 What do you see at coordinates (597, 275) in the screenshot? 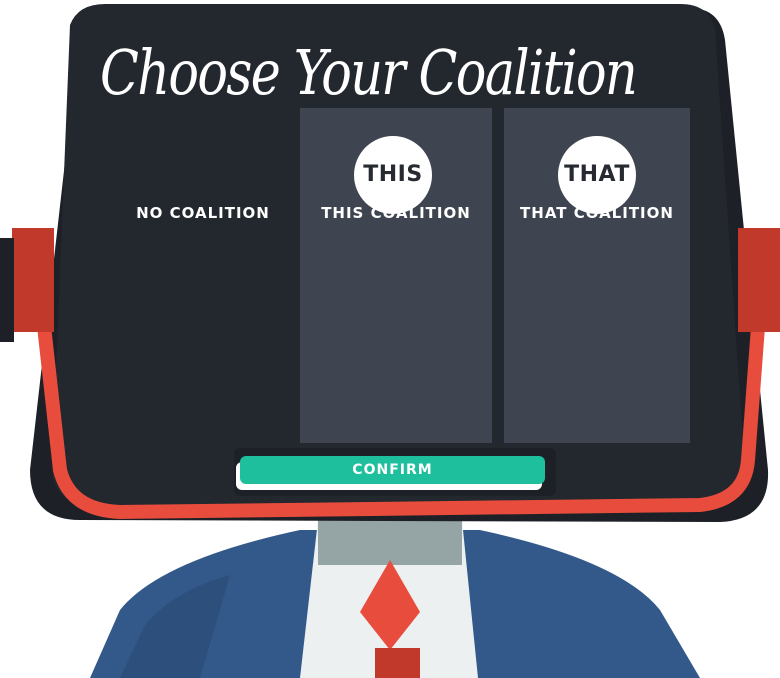
I see `option-that-coalition: THAT THAT COALITION` at bounding box center [597, 275].